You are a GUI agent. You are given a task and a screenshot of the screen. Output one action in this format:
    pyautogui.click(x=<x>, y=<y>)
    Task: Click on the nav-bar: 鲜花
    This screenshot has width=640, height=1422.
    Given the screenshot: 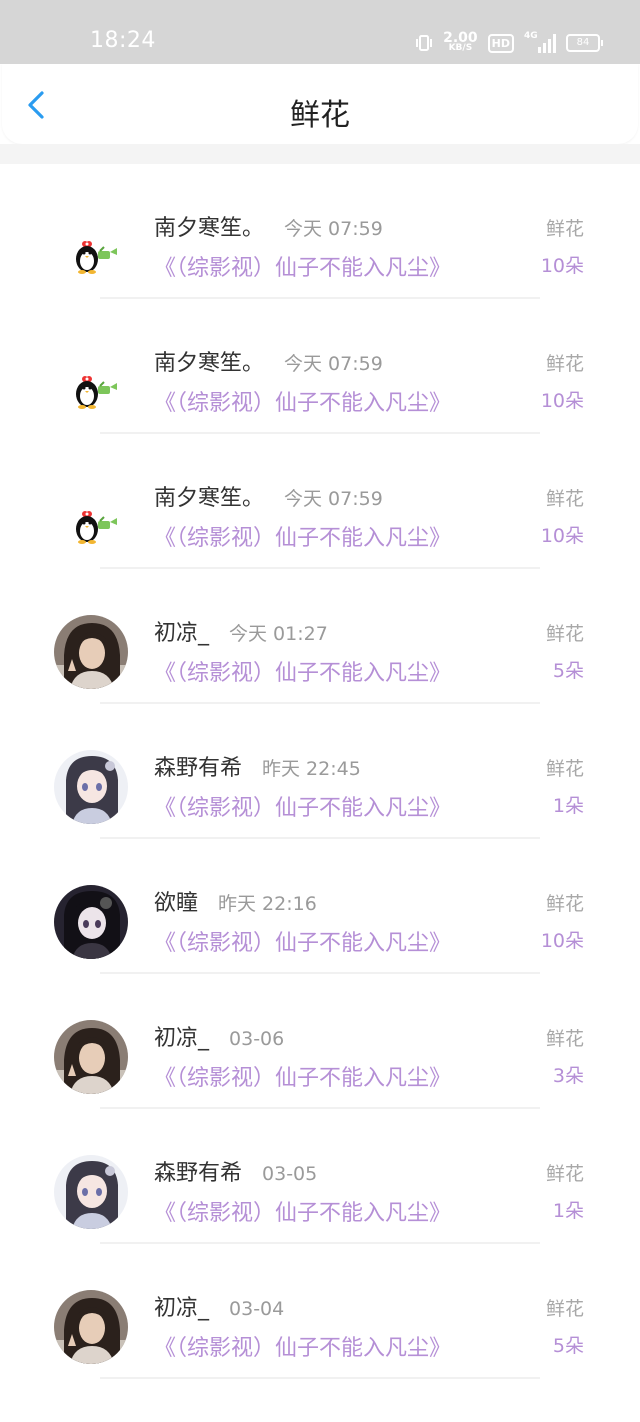 What is the action you would take?
    pyautogui.click(x=320, y=104)
    